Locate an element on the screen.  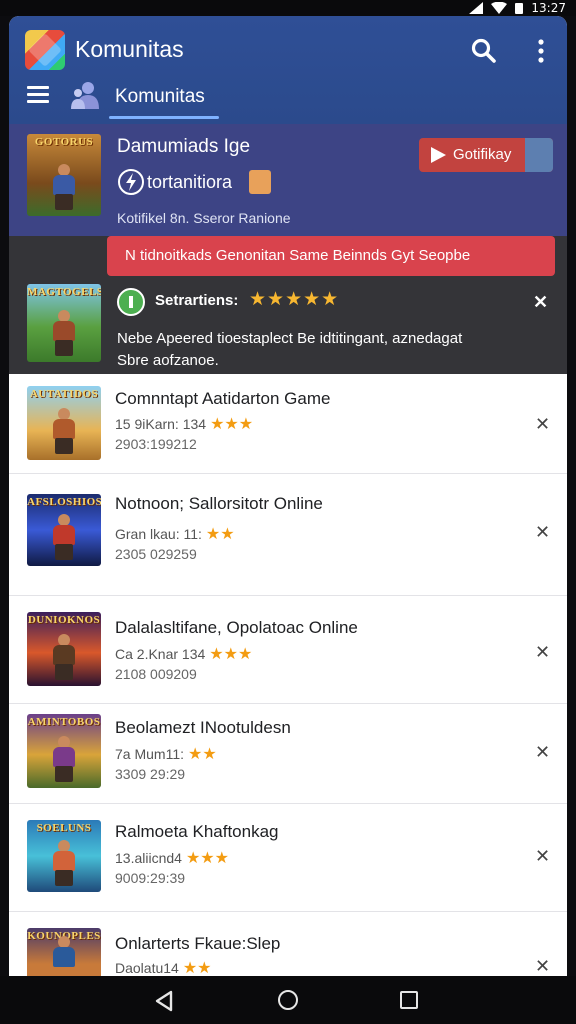
featured-meta: Kotifikel 8n. Sseror Ranione is located at coordinates (204, 218).